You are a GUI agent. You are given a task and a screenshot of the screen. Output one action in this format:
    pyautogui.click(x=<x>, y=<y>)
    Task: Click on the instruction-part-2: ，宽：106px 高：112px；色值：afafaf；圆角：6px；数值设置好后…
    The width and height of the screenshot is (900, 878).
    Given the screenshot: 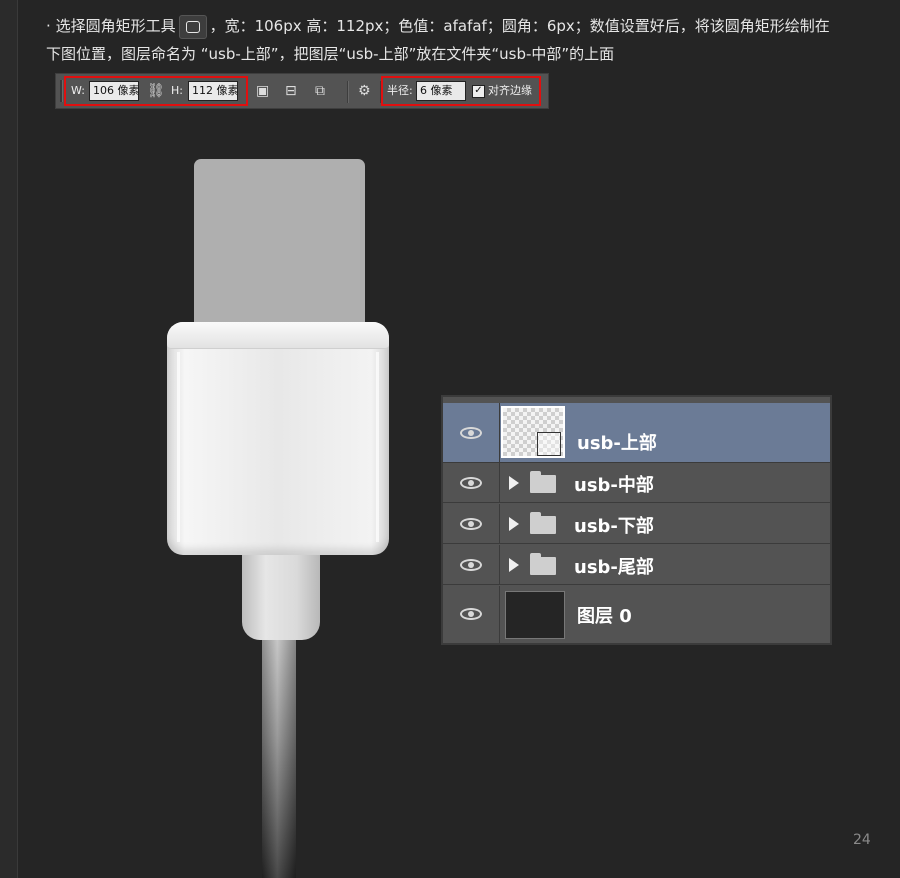 What is the action you would take?
    pyautogui.click(x=519, y=26)
    